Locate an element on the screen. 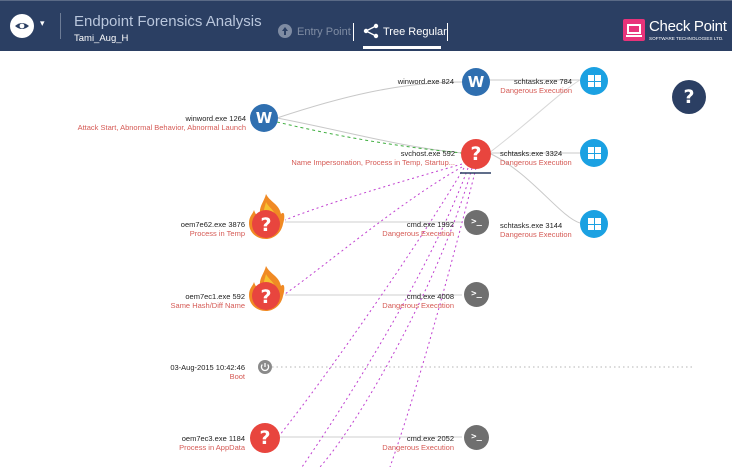 Image resolution: width=732 pixels, height=467 pixels. node-name: schtasks.exe 3324 is located at coordinates (531, 153).